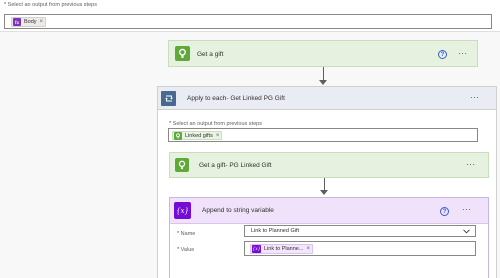 The height and width of the screenshot is (278, 500). What do you see at coordinates (248, 21) in the screenshot?
I see `top-output-input: fx Body ×` at bounding box center [248, 21].